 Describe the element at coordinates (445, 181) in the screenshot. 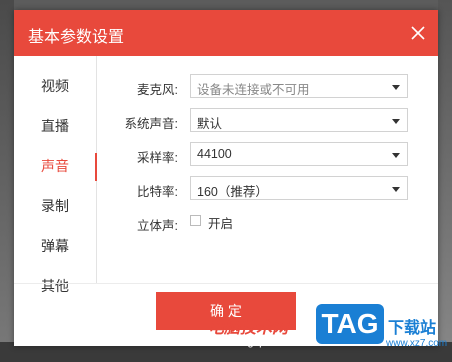

I see `background-right` at that location.